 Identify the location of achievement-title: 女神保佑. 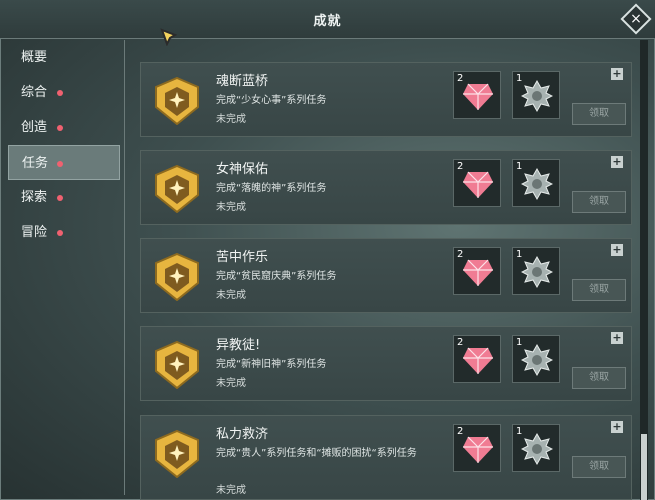
(242, 169).